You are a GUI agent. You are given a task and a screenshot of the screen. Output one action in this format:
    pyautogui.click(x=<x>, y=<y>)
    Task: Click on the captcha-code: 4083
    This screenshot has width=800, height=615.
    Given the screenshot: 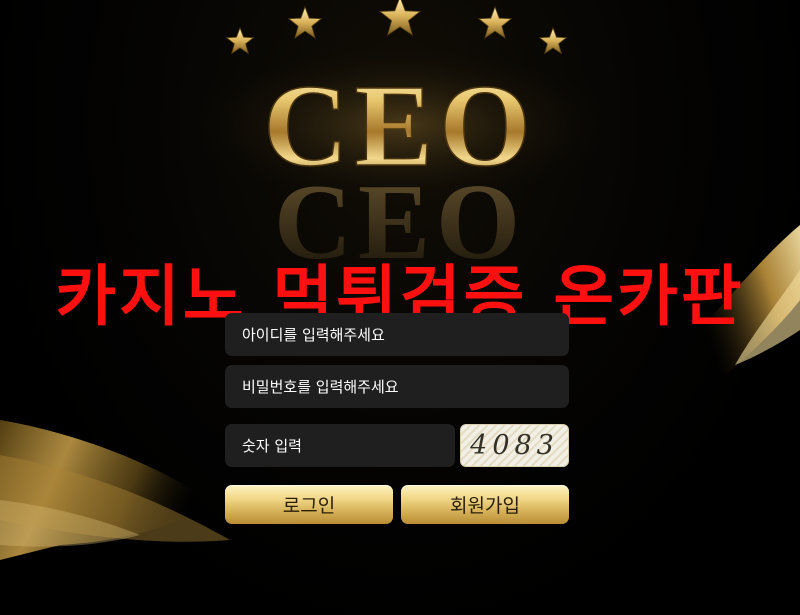 What is the action you would take?
    pyautogui.click(x=514, y=445)
    